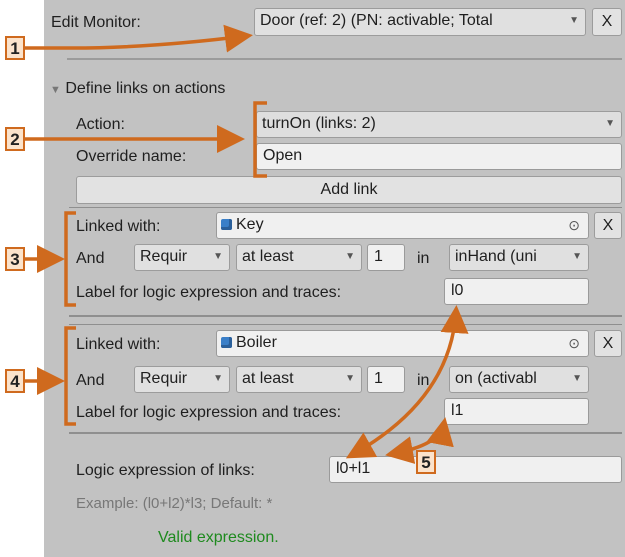 The image size is (625, 557). I want to click on annotation-badge-5: 5, so click(426, 462).